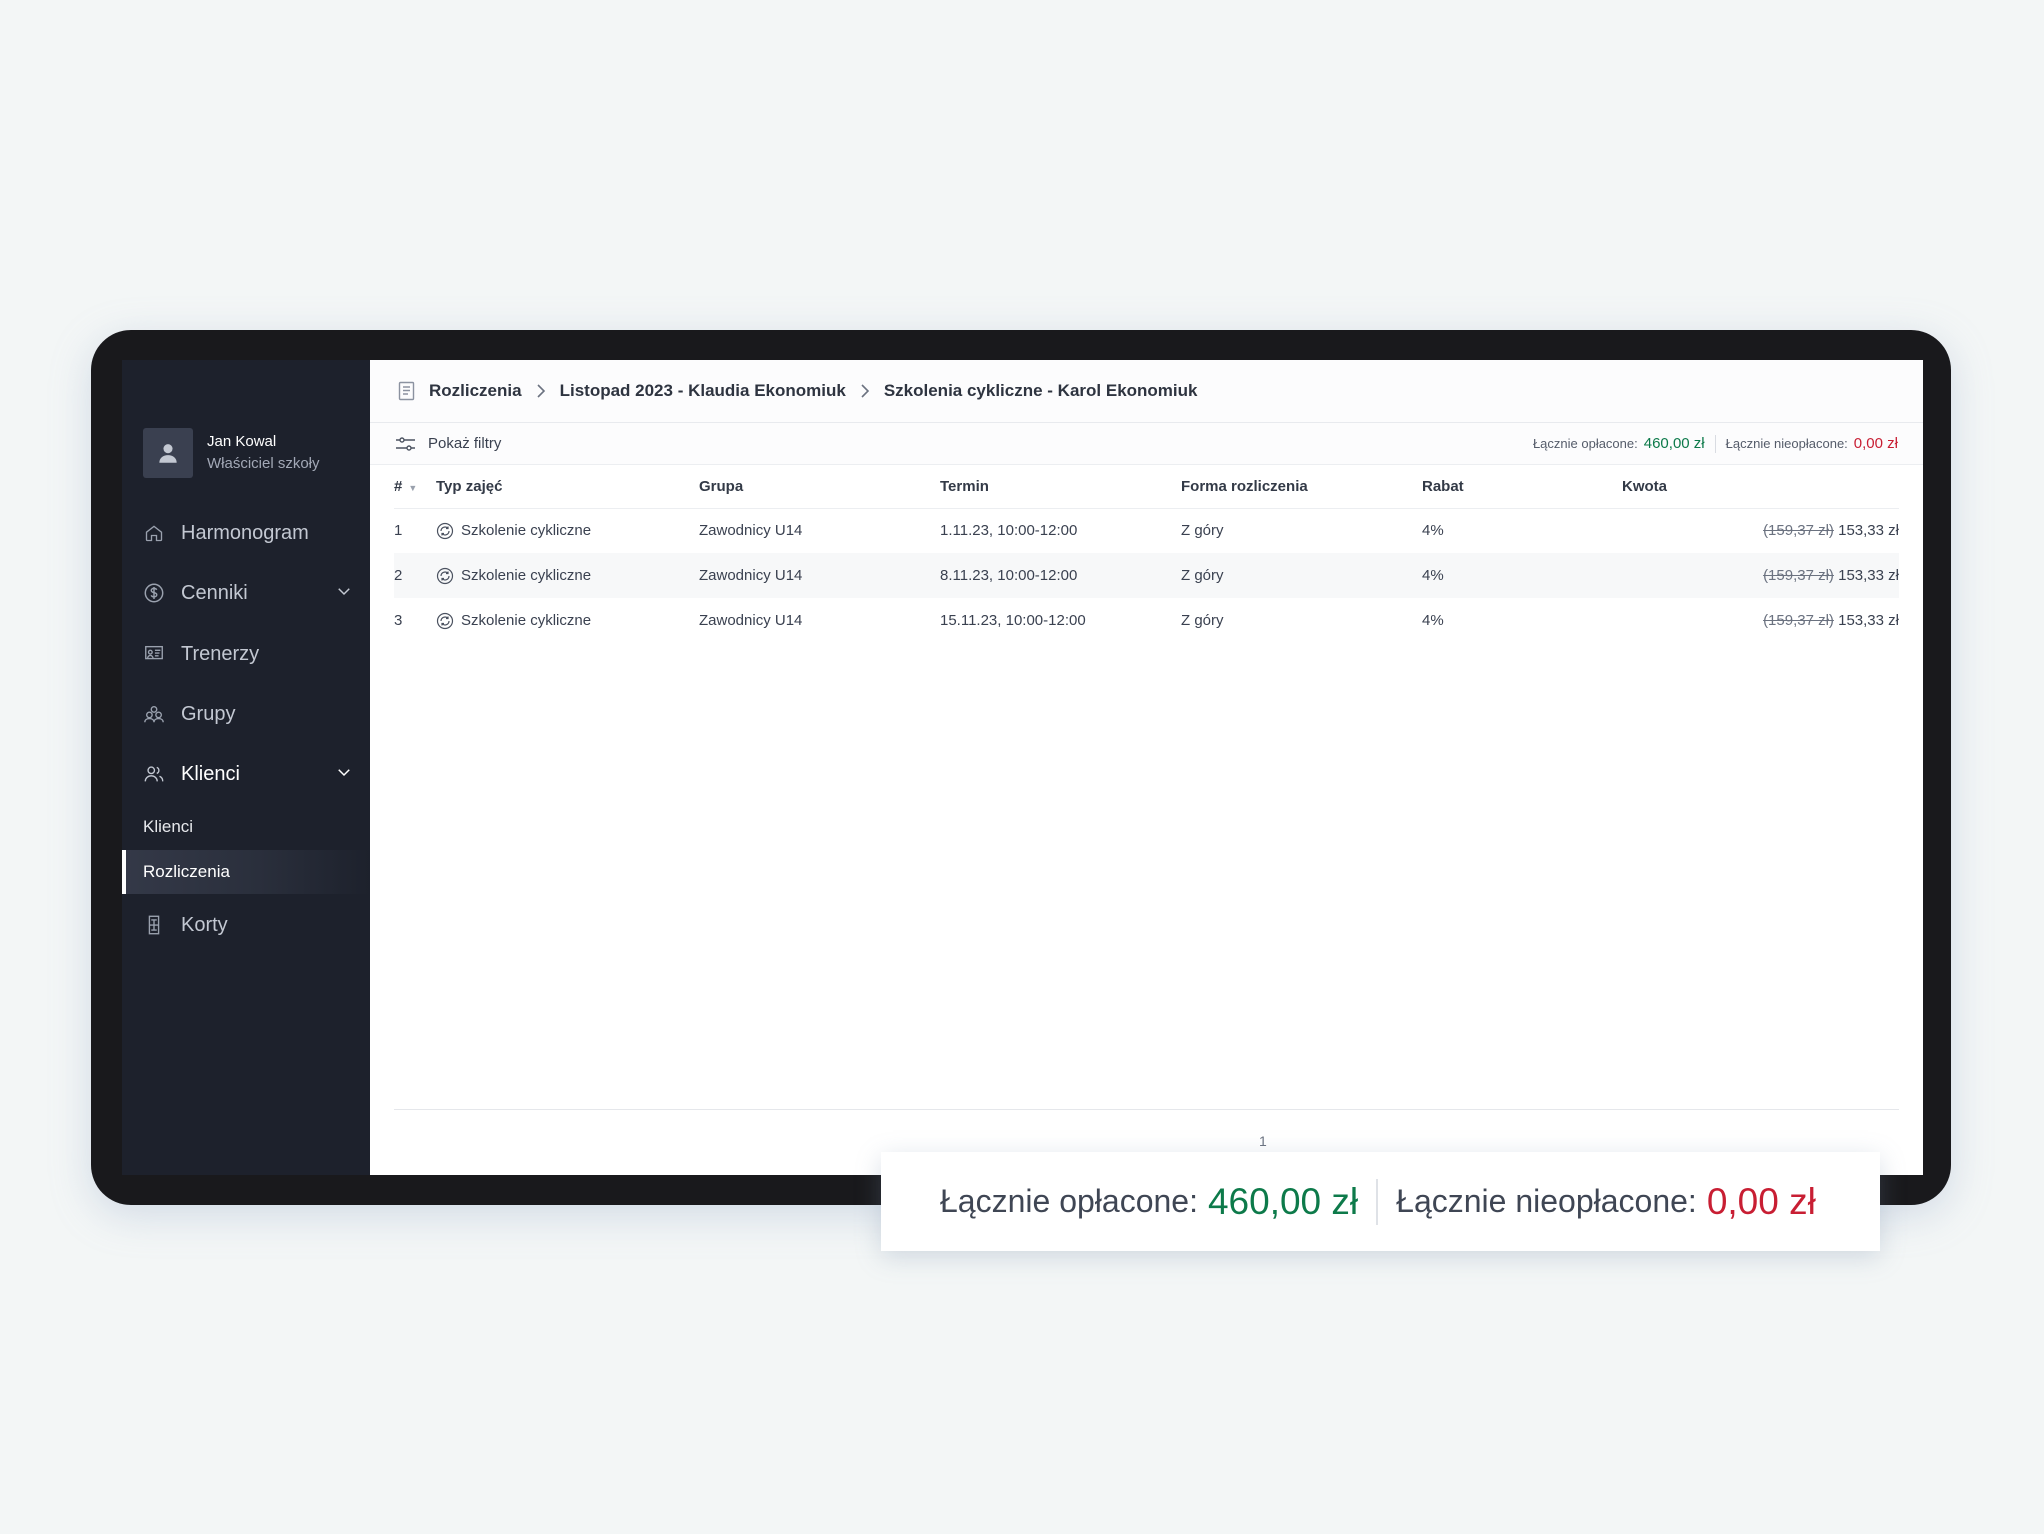 The width and height of the screenshot is (2044, 1534). What do you see at coordinates (154, 714) in the screenshot?
I see `group-icon` at bounding box center [154, 714].